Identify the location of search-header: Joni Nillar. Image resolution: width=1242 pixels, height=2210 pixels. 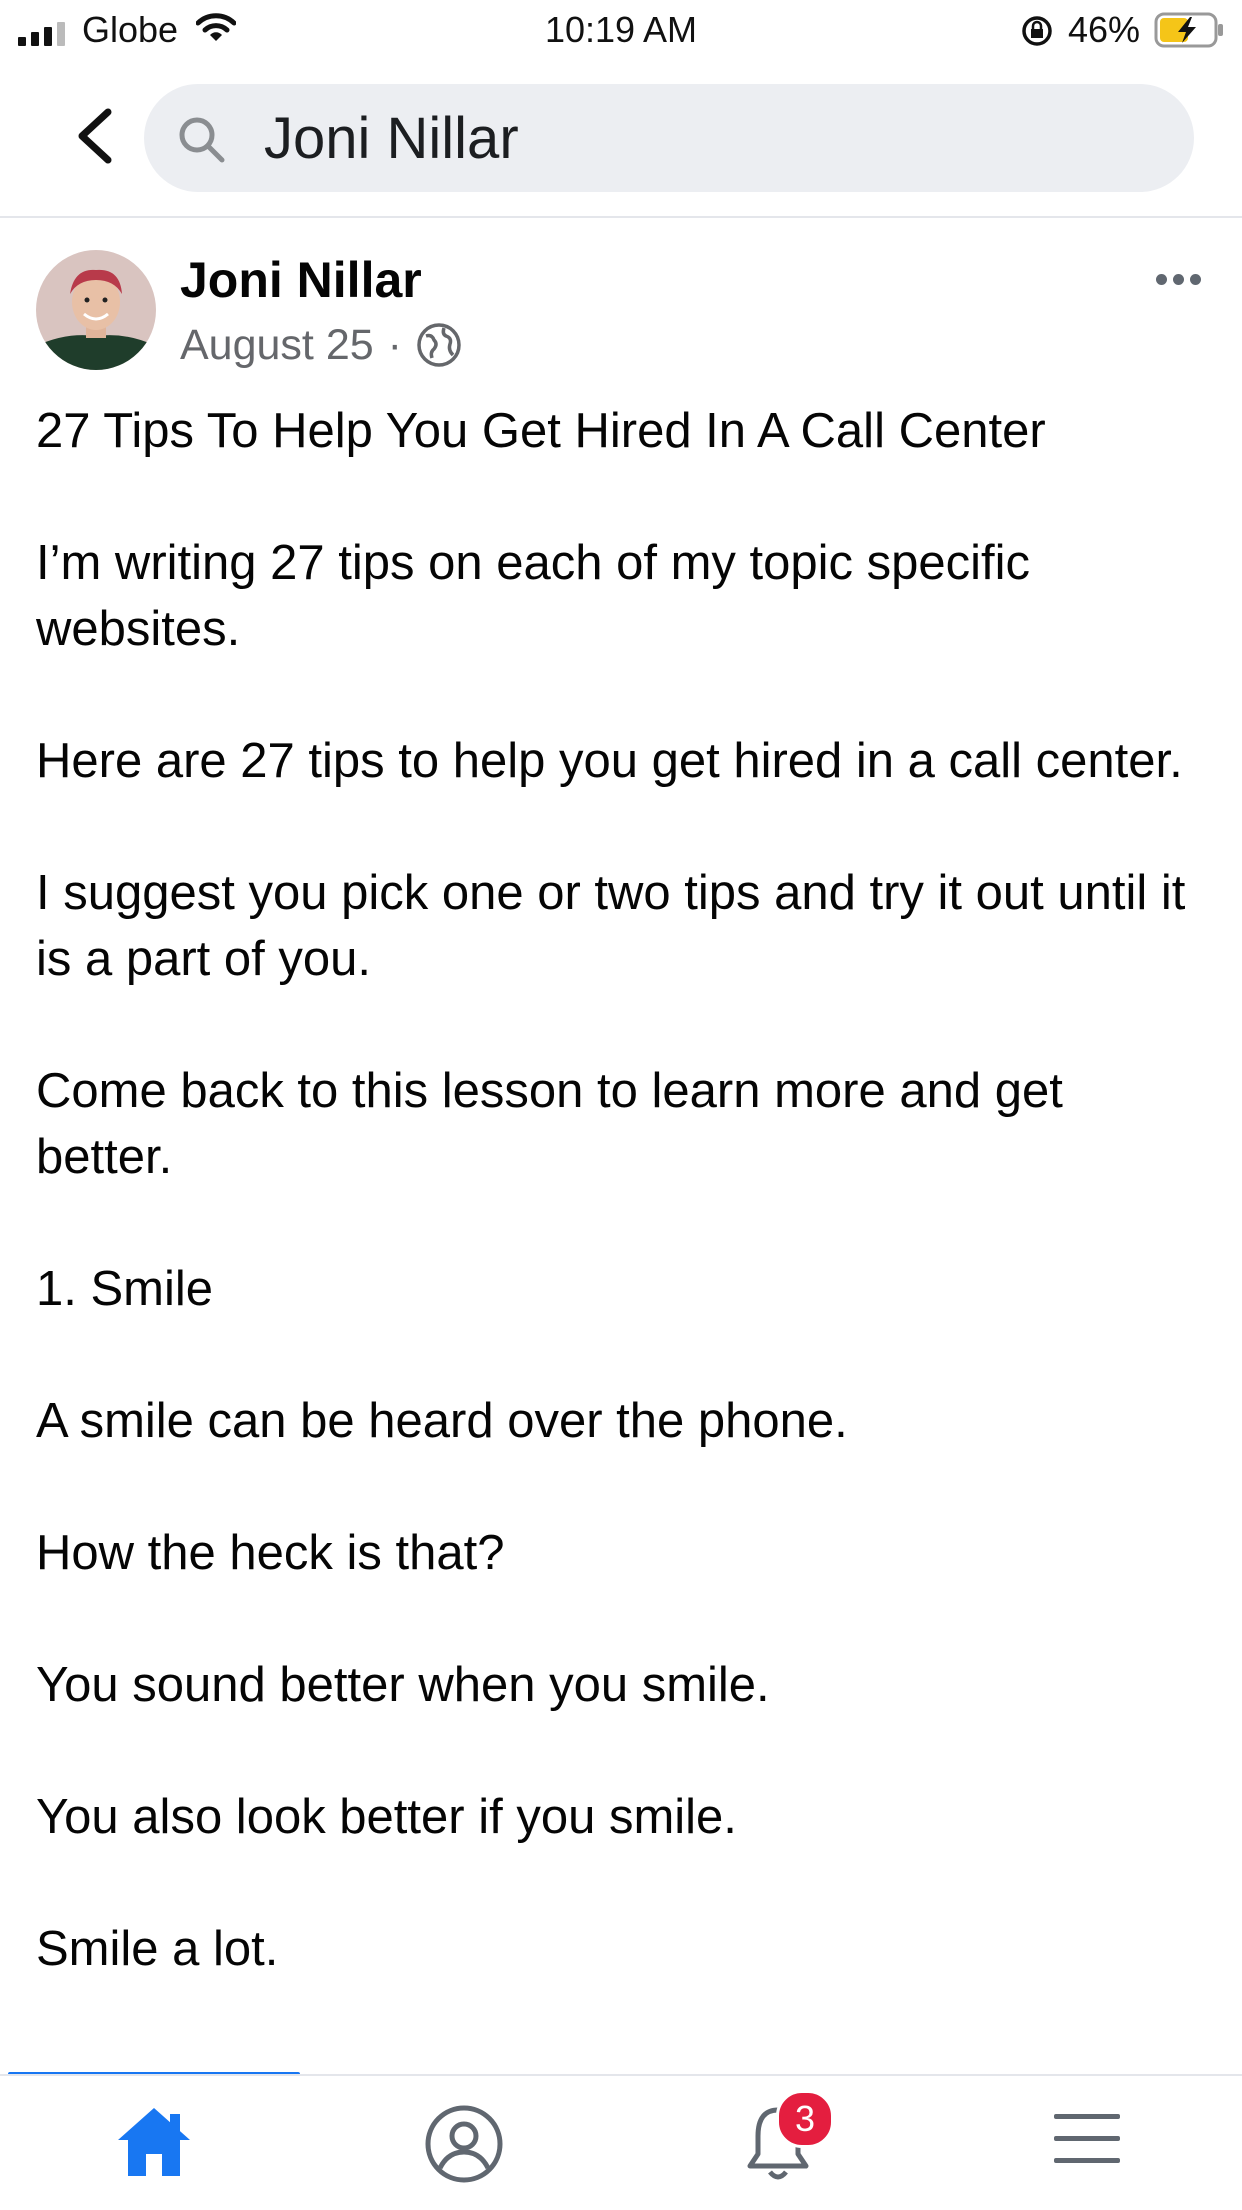
(621, 140).